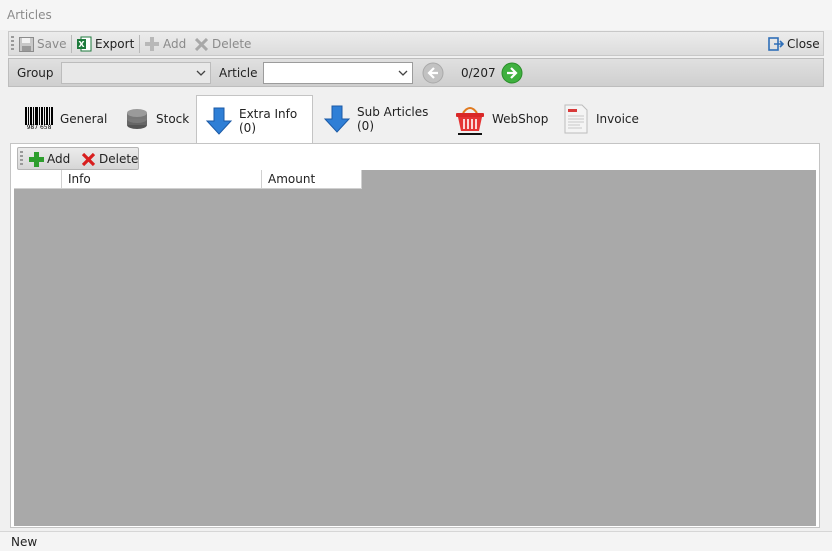 This screenshot has width=832, height=559. Describe the element at coordinates (136, 73) in the screenshot. I see `group-combobox` at that location.